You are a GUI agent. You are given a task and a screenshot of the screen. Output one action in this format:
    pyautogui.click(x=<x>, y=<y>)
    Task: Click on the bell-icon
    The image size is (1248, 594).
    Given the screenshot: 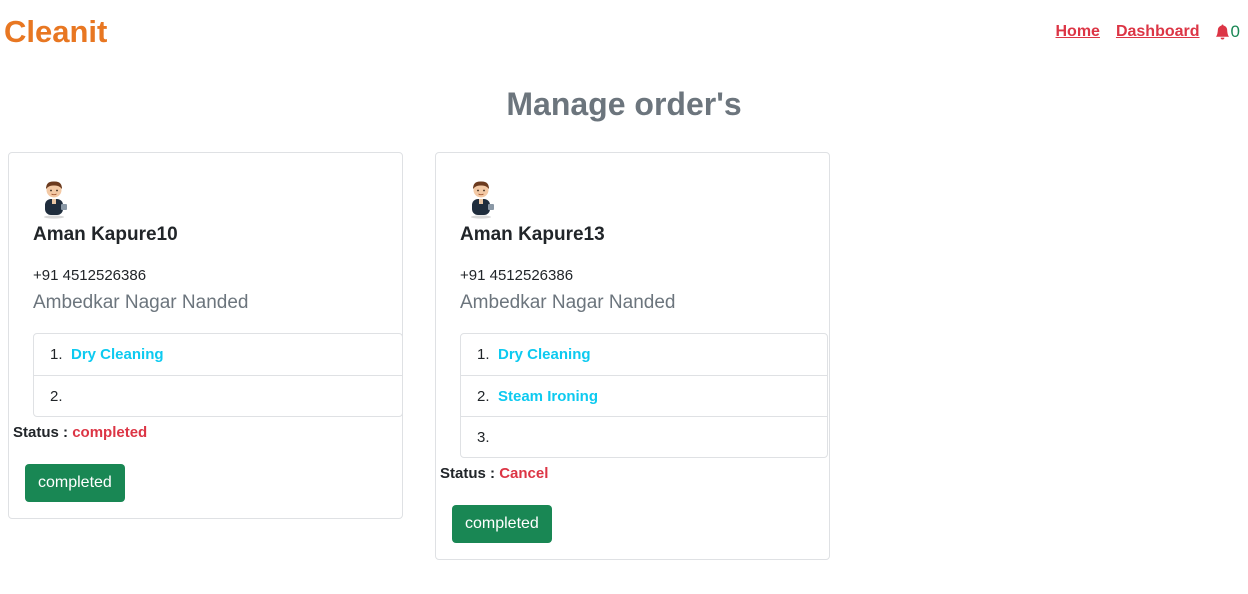 What is the action you would take?
    pyautogui.click(x=1222, y=32)
    